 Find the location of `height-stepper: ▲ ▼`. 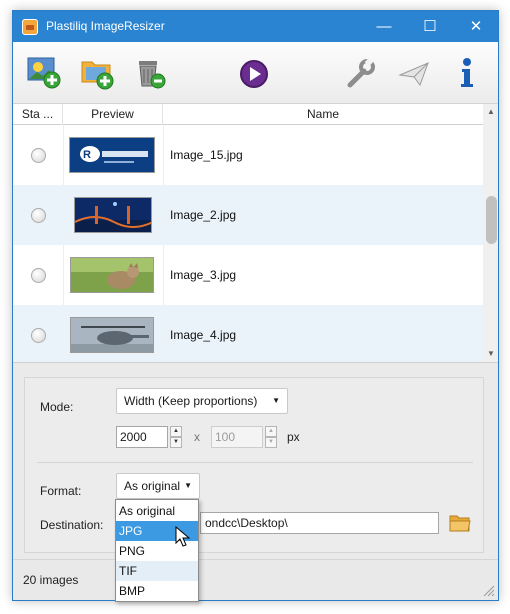

height-stepper: ▲ ▼ is located at coordinates (271, 437).